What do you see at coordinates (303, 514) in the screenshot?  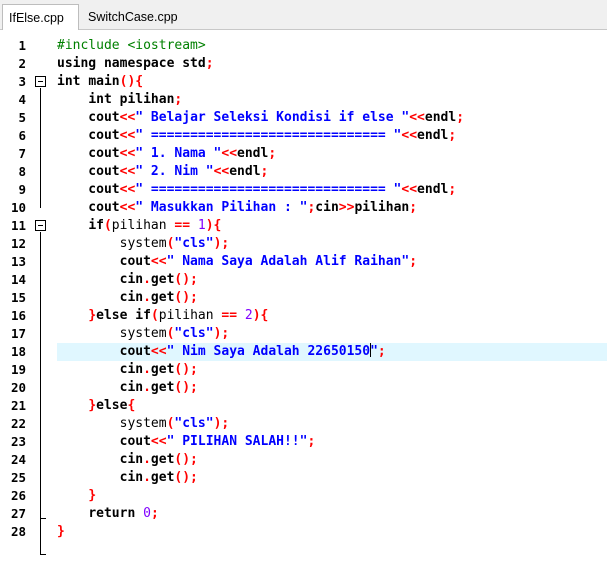 I see `code-line: 27 return 0;` at bounding box center [303, 514].